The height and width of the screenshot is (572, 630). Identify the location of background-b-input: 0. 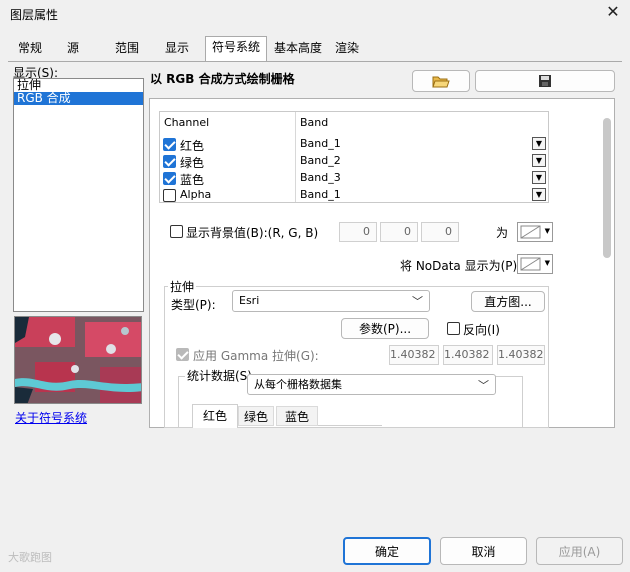
(440, 232).